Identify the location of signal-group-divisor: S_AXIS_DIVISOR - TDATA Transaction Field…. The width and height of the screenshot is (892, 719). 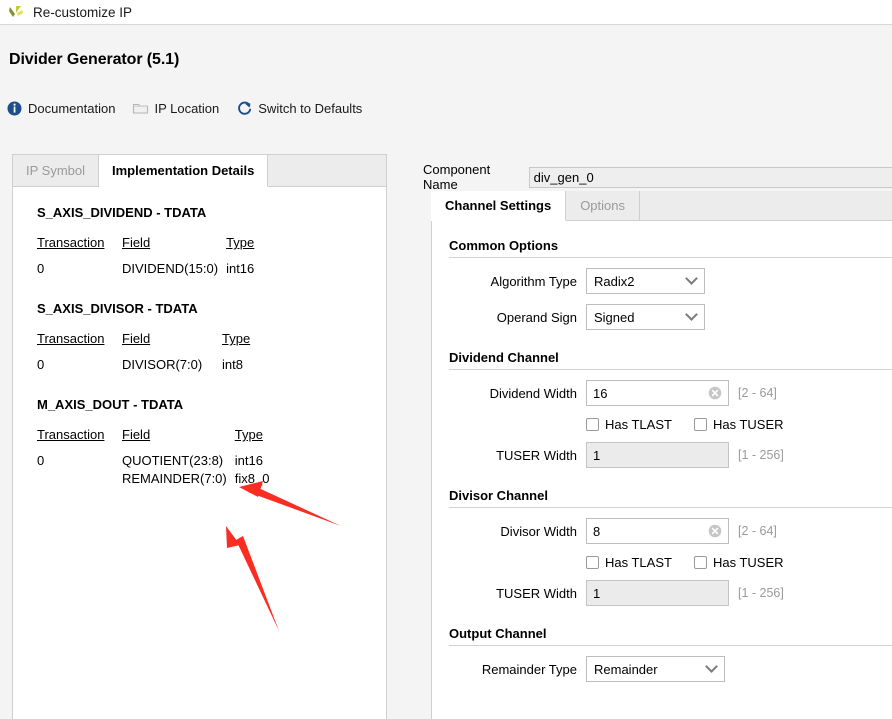
(211, 338).